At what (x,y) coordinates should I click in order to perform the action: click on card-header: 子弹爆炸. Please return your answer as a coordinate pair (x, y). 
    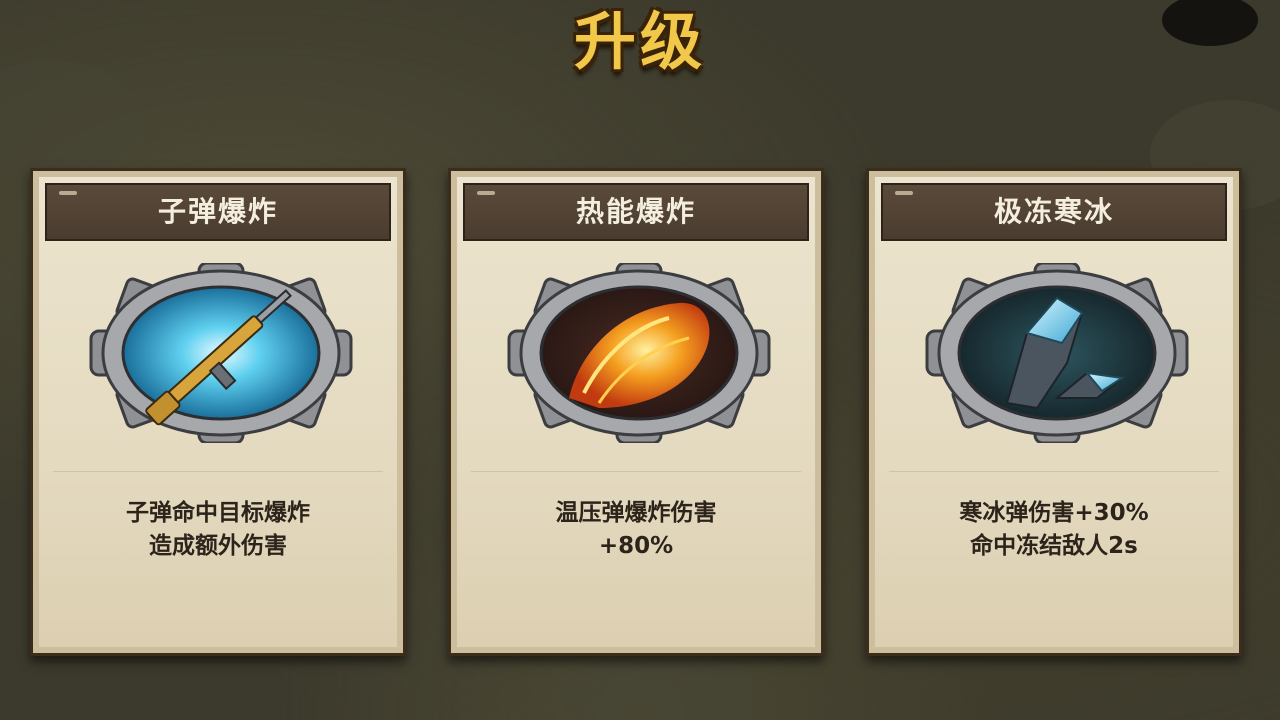
    Looking at the image, I should click on (218, 212).